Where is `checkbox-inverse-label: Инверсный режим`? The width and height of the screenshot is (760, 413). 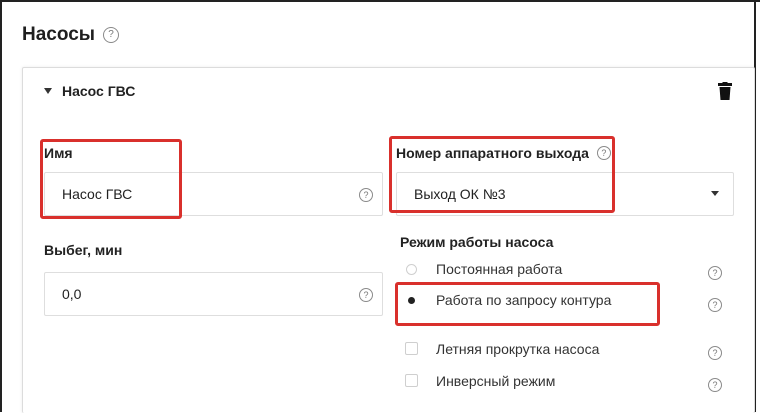
checkbox-inverse-label: Инверсный режим is located at coordinates (495, 381).